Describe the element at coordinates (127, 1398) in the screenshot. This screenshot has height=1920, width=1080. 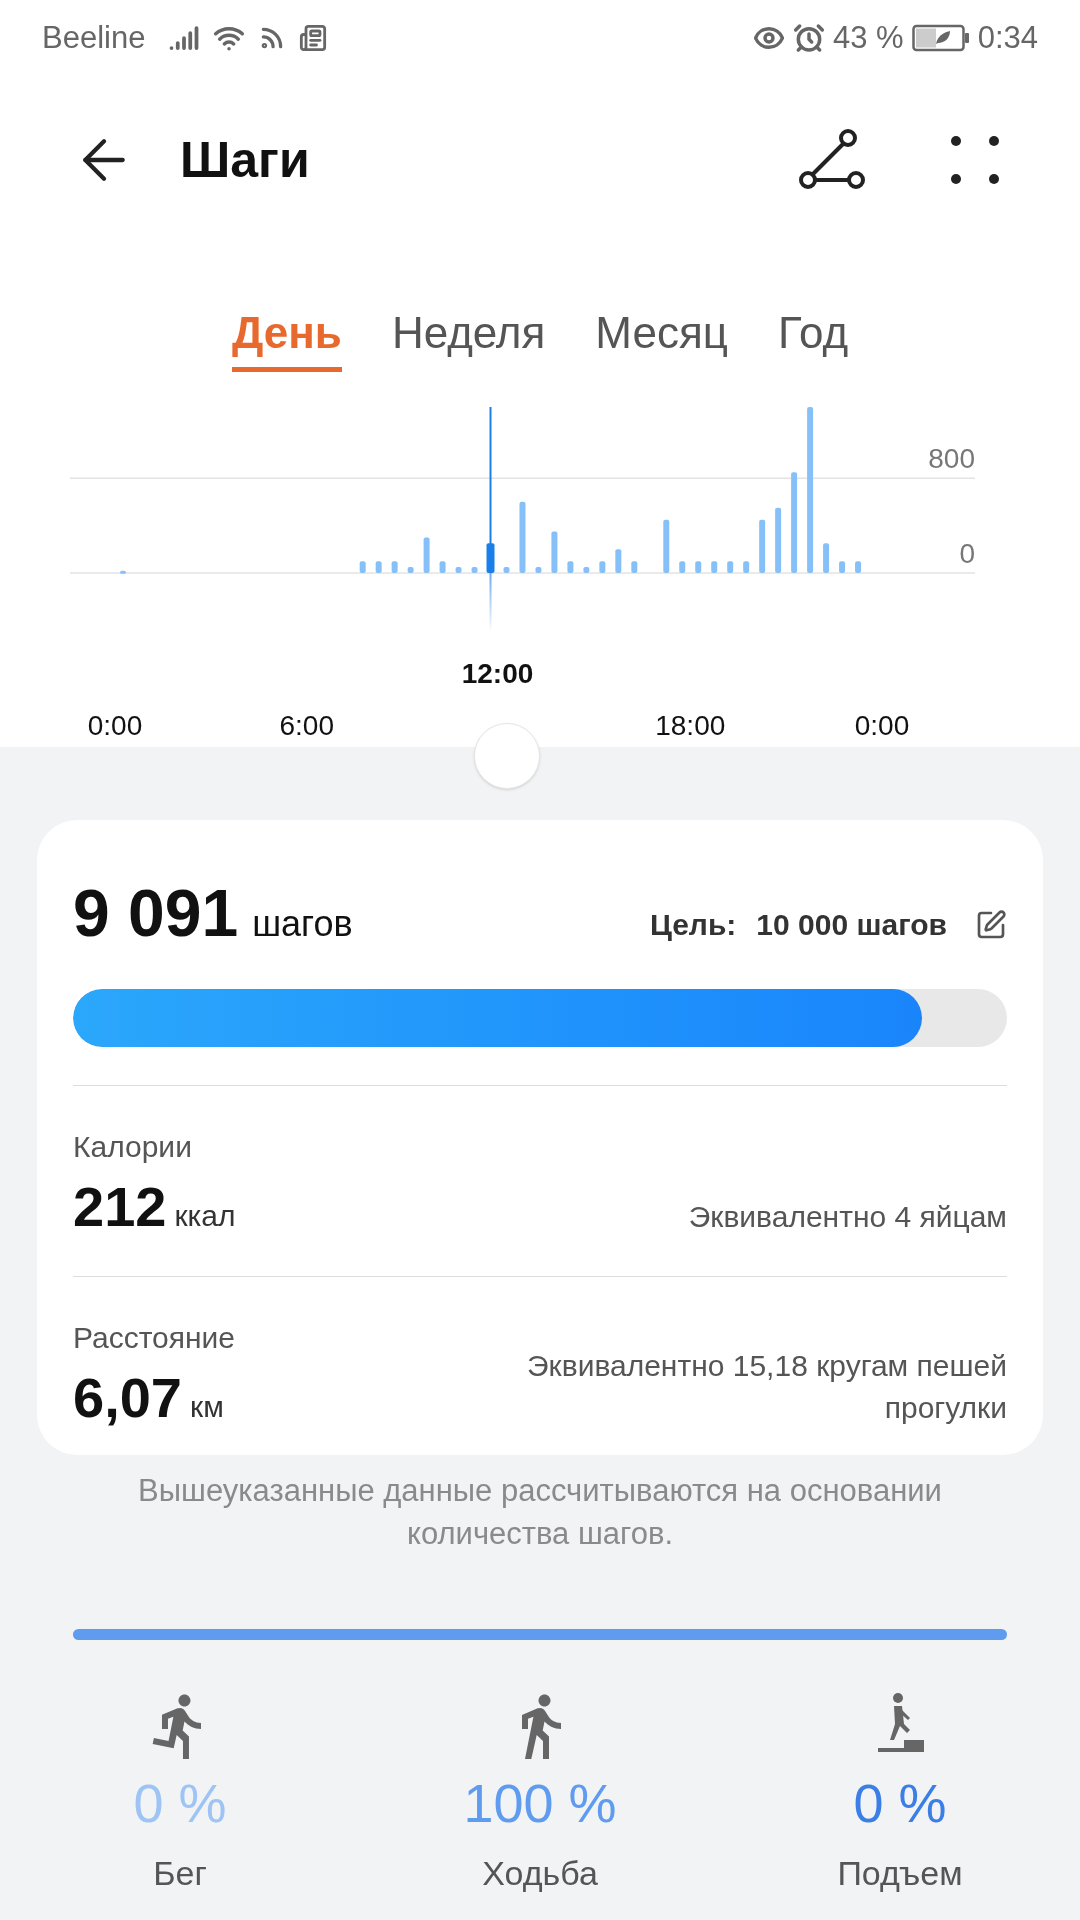
I see `metric-value: 6,07` at that location.